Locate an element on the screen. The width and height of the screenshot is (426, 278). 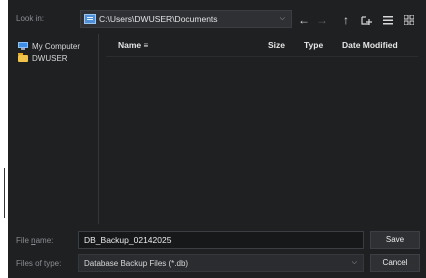
detail-view-icon is located at coordinates (409, 20).